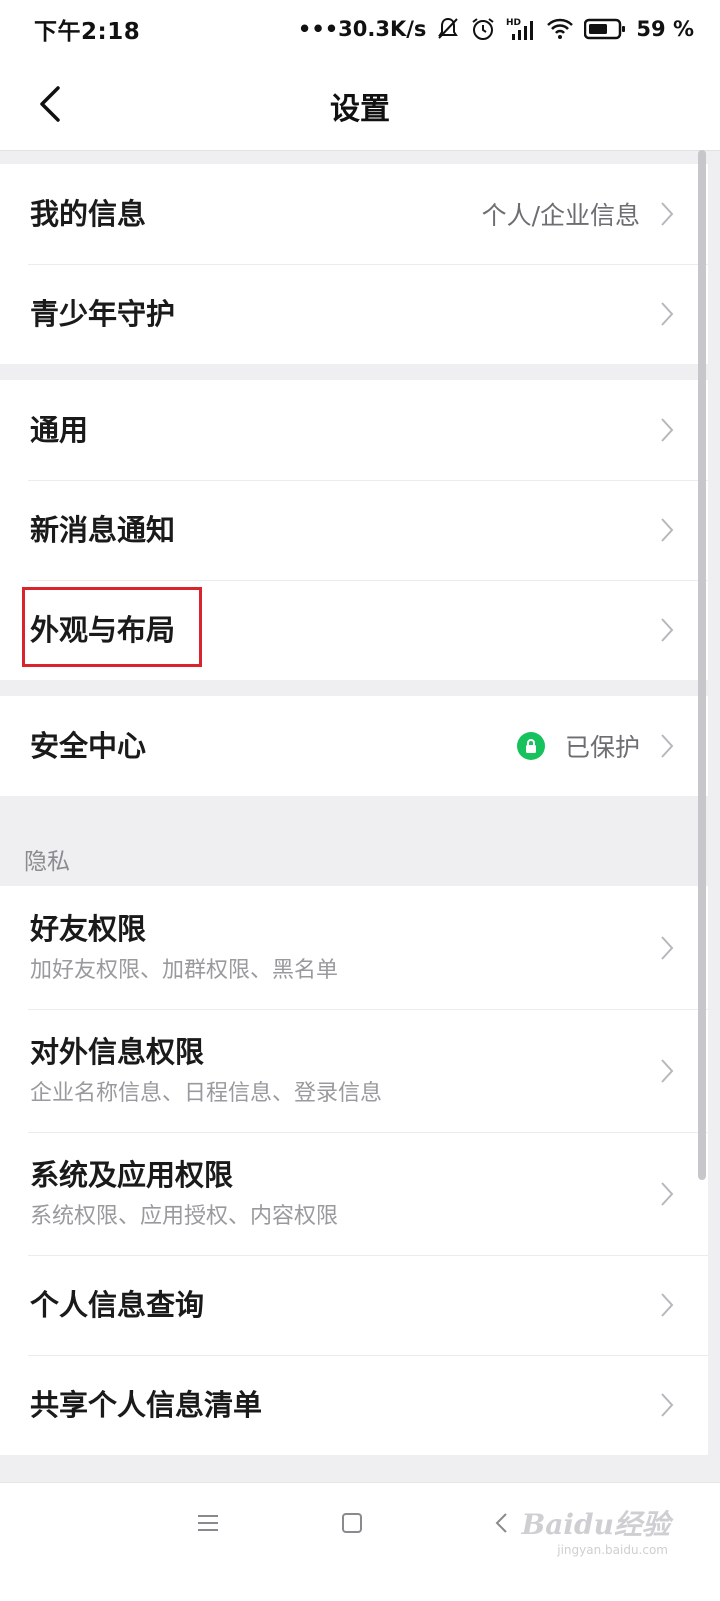  Describe the element at coordinates (354, 1405) in the screenshot. I see `settings-row-shared-info-list: 共享个人信息清单` at that location.